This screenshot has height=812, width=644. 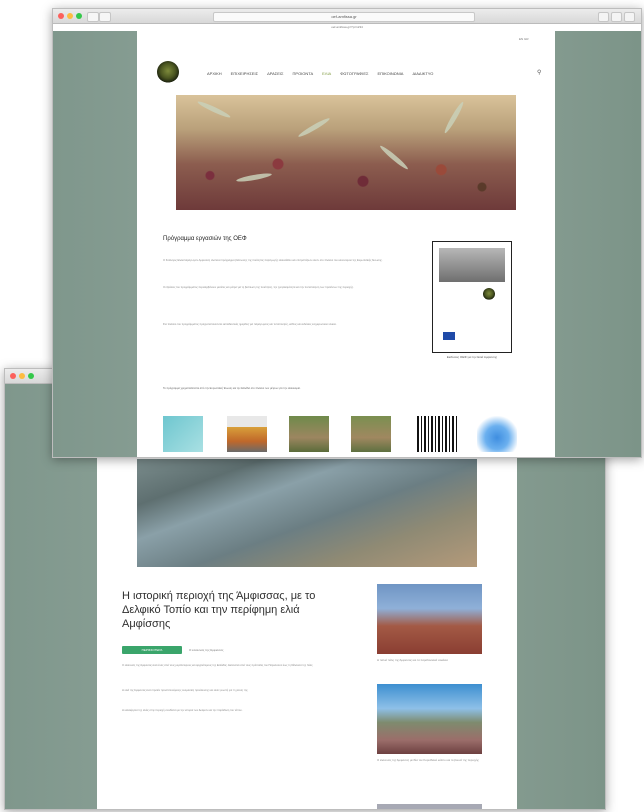 I want to click on amfissa-landscape-image, so click(x=307, y=513).